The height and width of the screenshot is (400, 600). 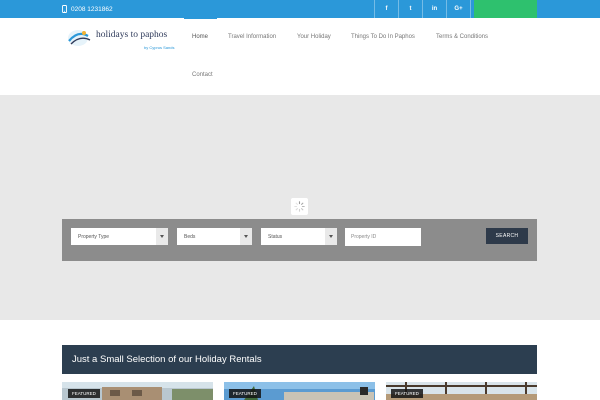 I want to click on property-search-panel: Property Type Beds Status, so click(x=299, y=240).